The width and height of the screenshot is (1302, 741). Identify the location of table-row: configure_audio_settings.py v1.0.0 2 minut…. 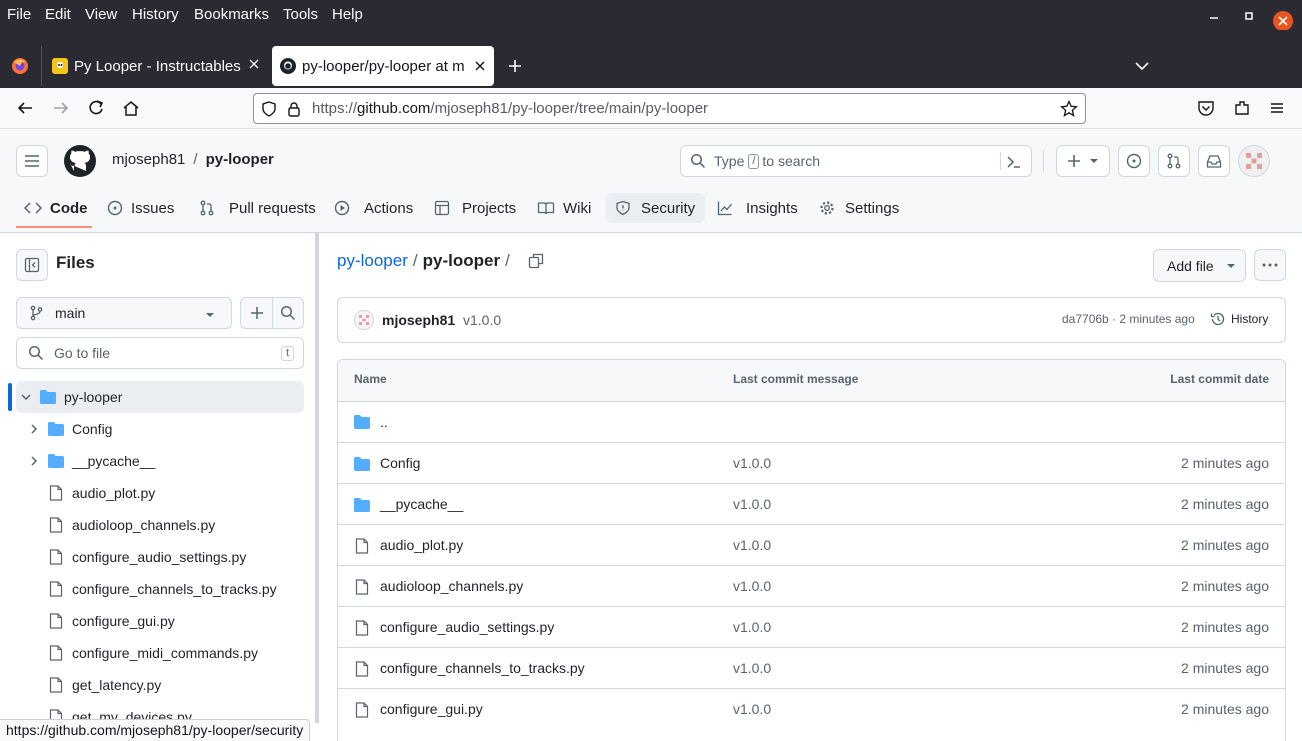
(811, 626).